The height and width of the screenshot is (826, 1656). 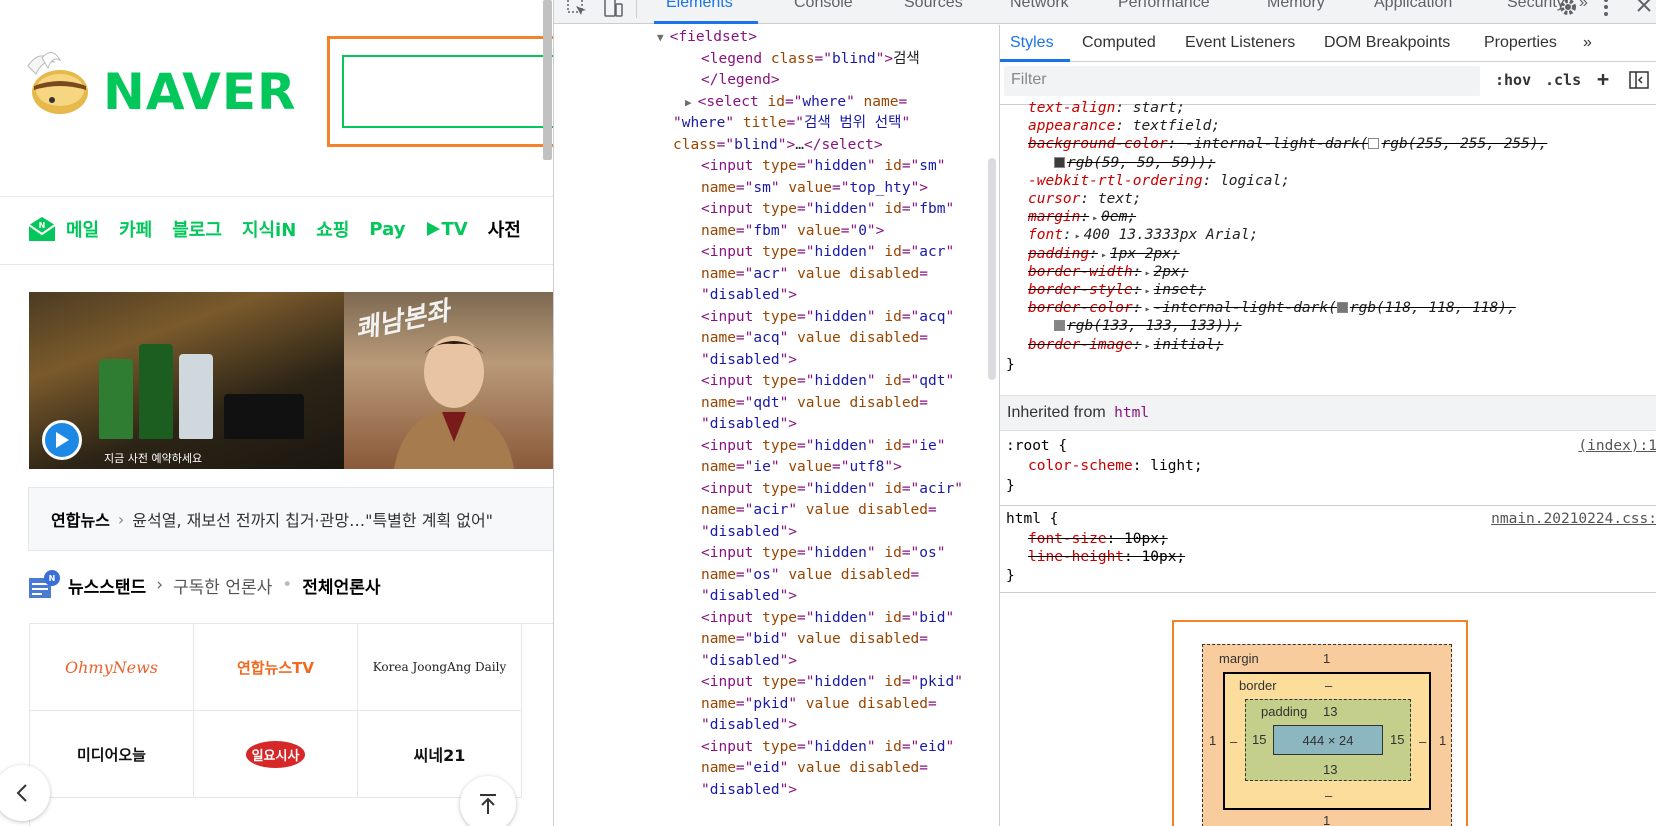 I want to click on padding-bottom-value: 13, so click(x=1330, y=769).